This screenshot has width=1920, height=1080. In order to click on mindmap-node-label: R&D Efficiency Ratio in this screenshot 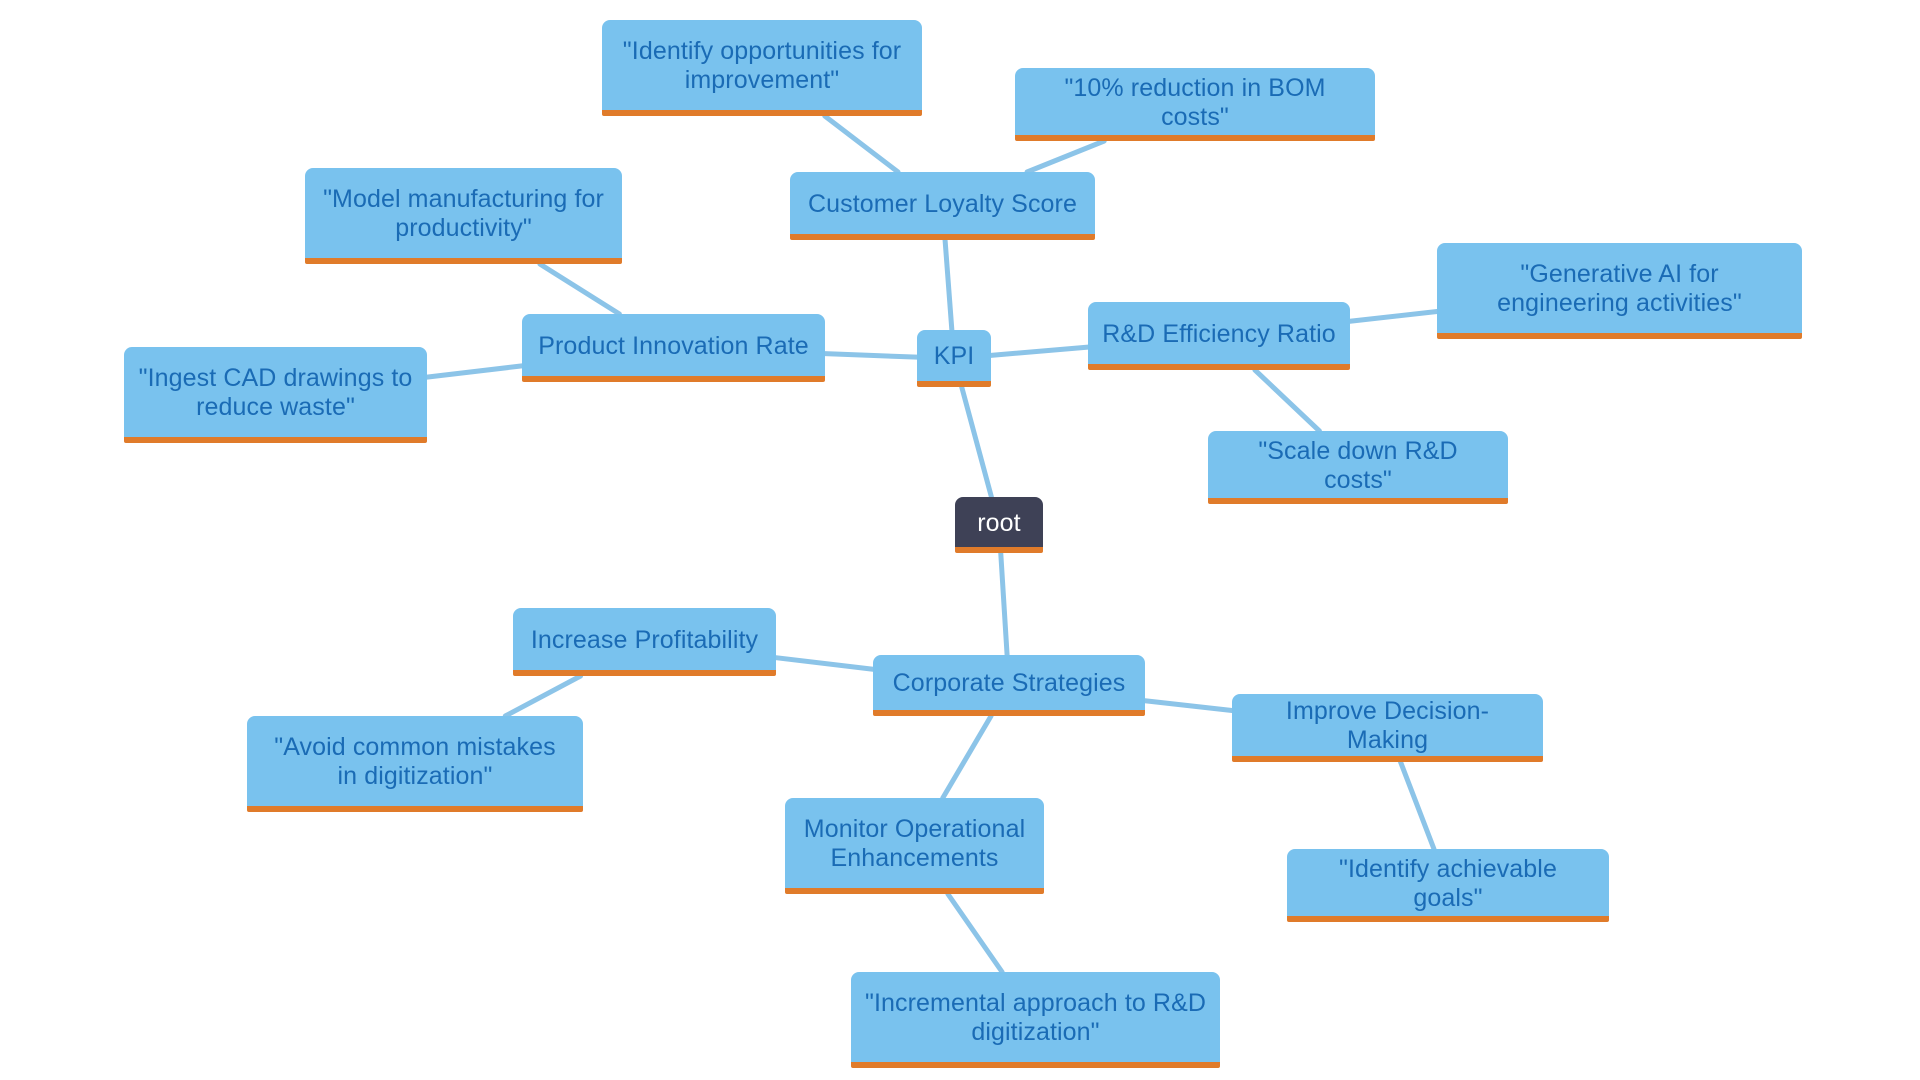, I will do `click(1219, 333)`.